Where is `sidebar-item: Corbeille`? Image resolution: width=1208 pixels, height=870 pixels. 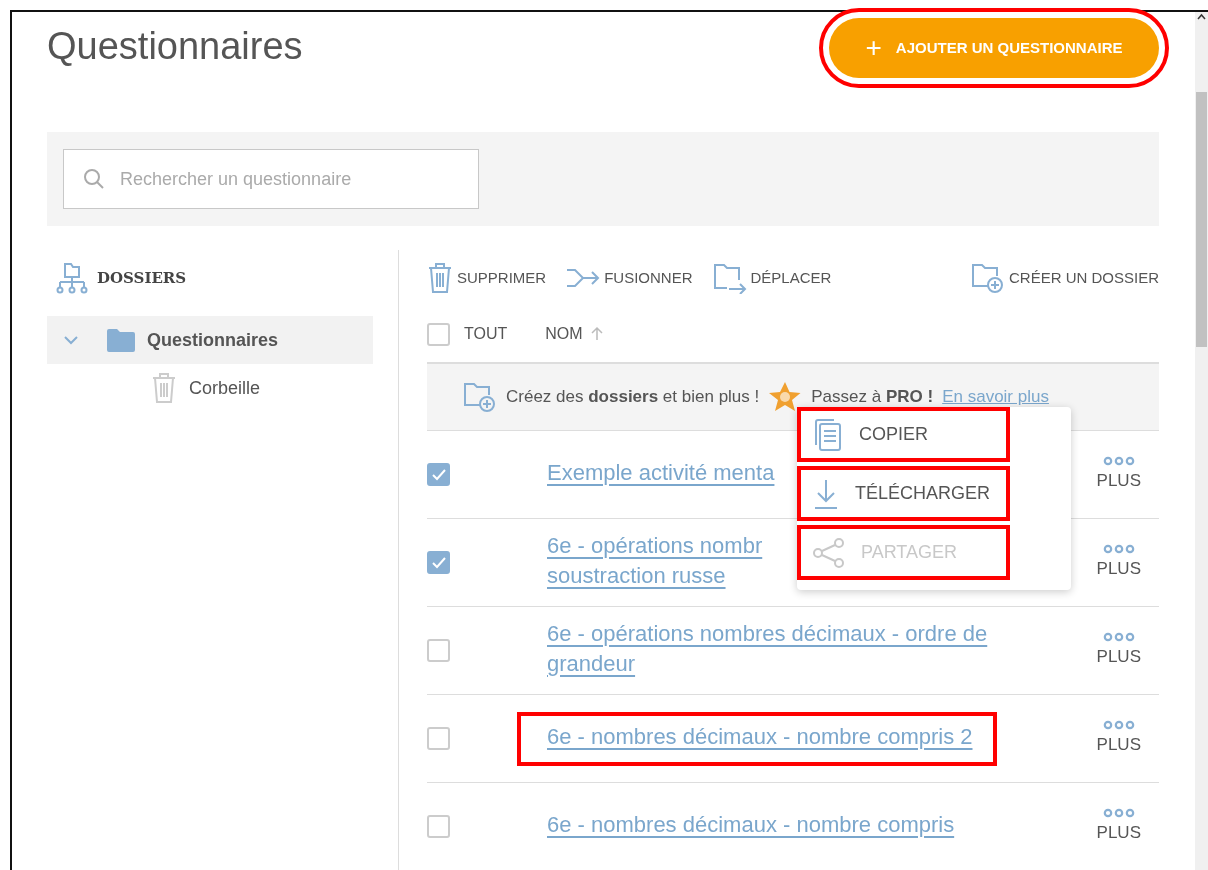
sidebar-item: Corbeille is located at coordinates (210, 388).